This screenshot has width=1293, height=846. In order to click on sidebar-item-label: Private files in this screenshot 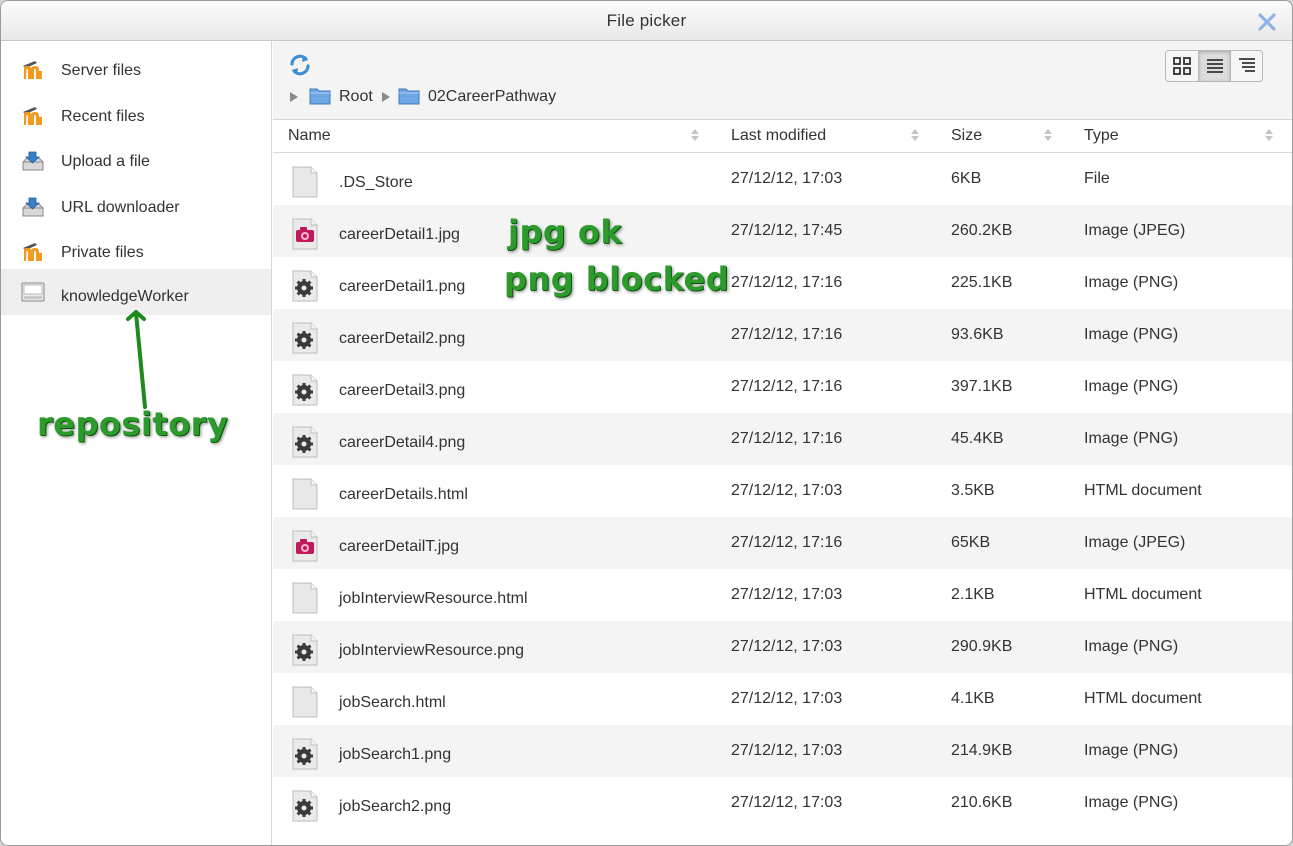, I will do `click(102, 252)`.